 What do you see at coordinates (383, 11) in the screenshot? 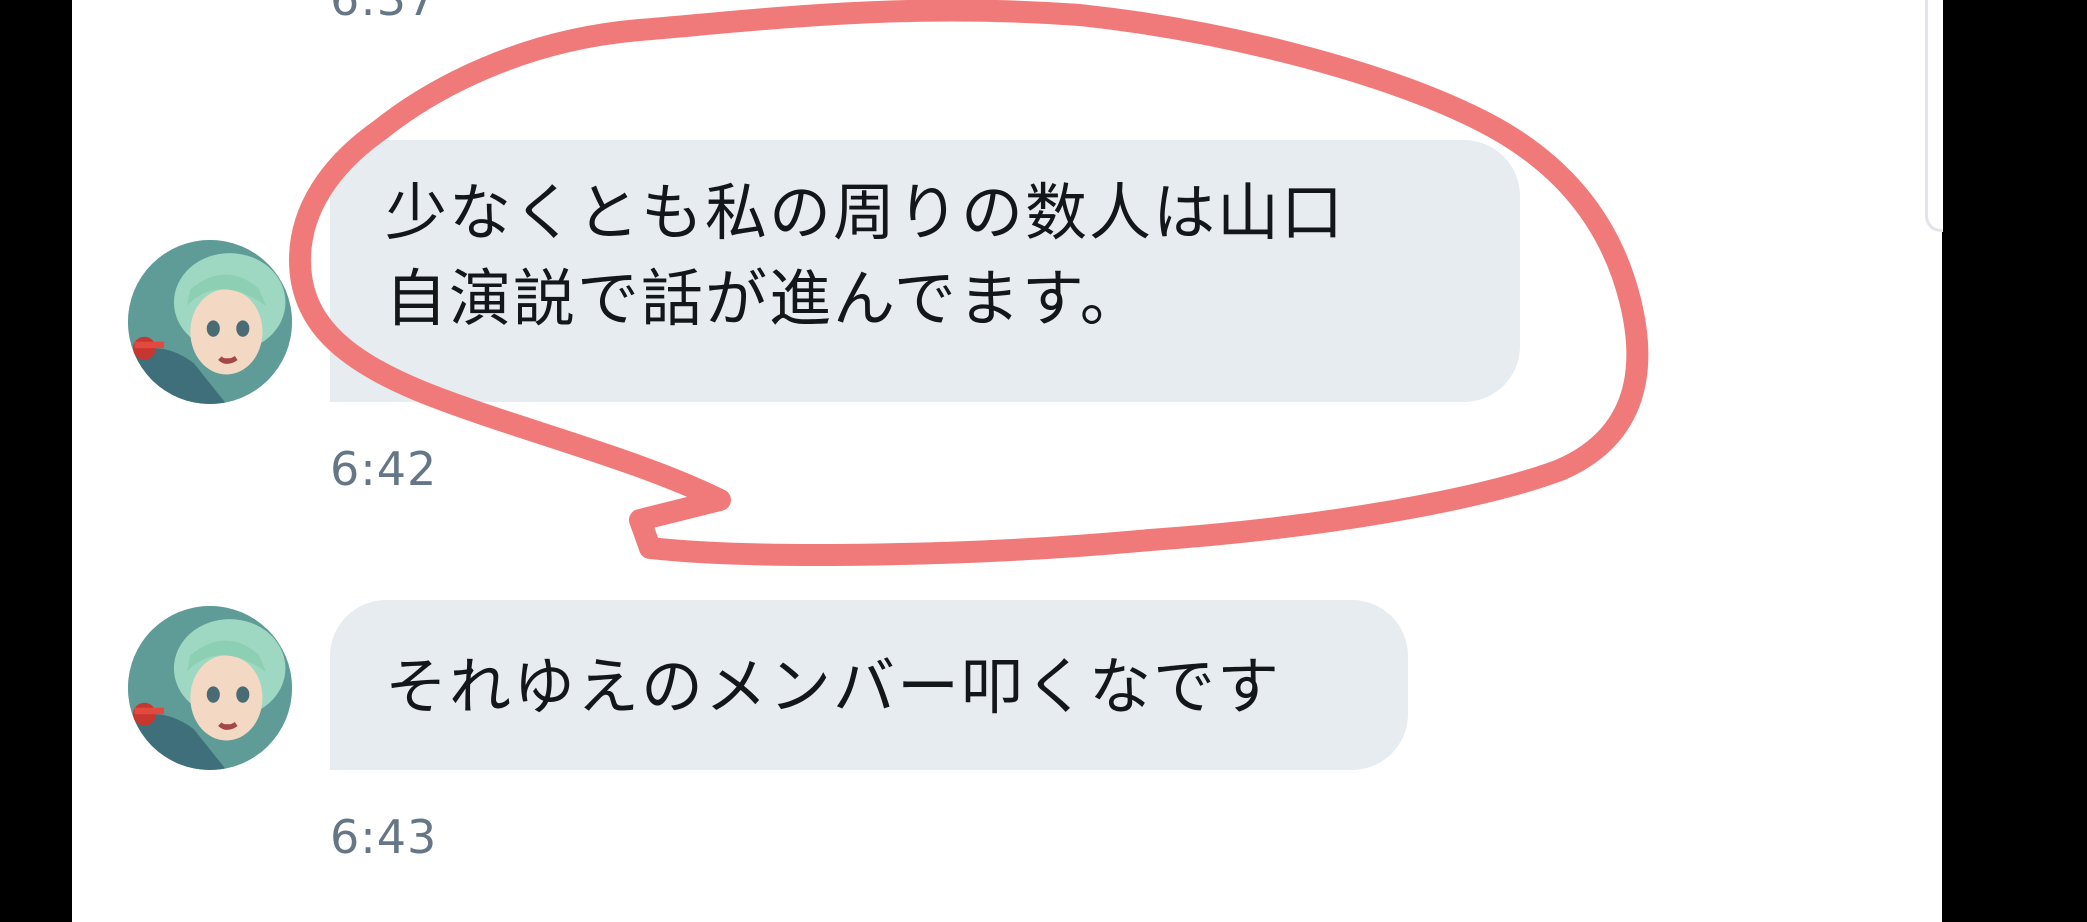
I see `message-timestamp-prev: 6:37` at bounding box center [383, 11].